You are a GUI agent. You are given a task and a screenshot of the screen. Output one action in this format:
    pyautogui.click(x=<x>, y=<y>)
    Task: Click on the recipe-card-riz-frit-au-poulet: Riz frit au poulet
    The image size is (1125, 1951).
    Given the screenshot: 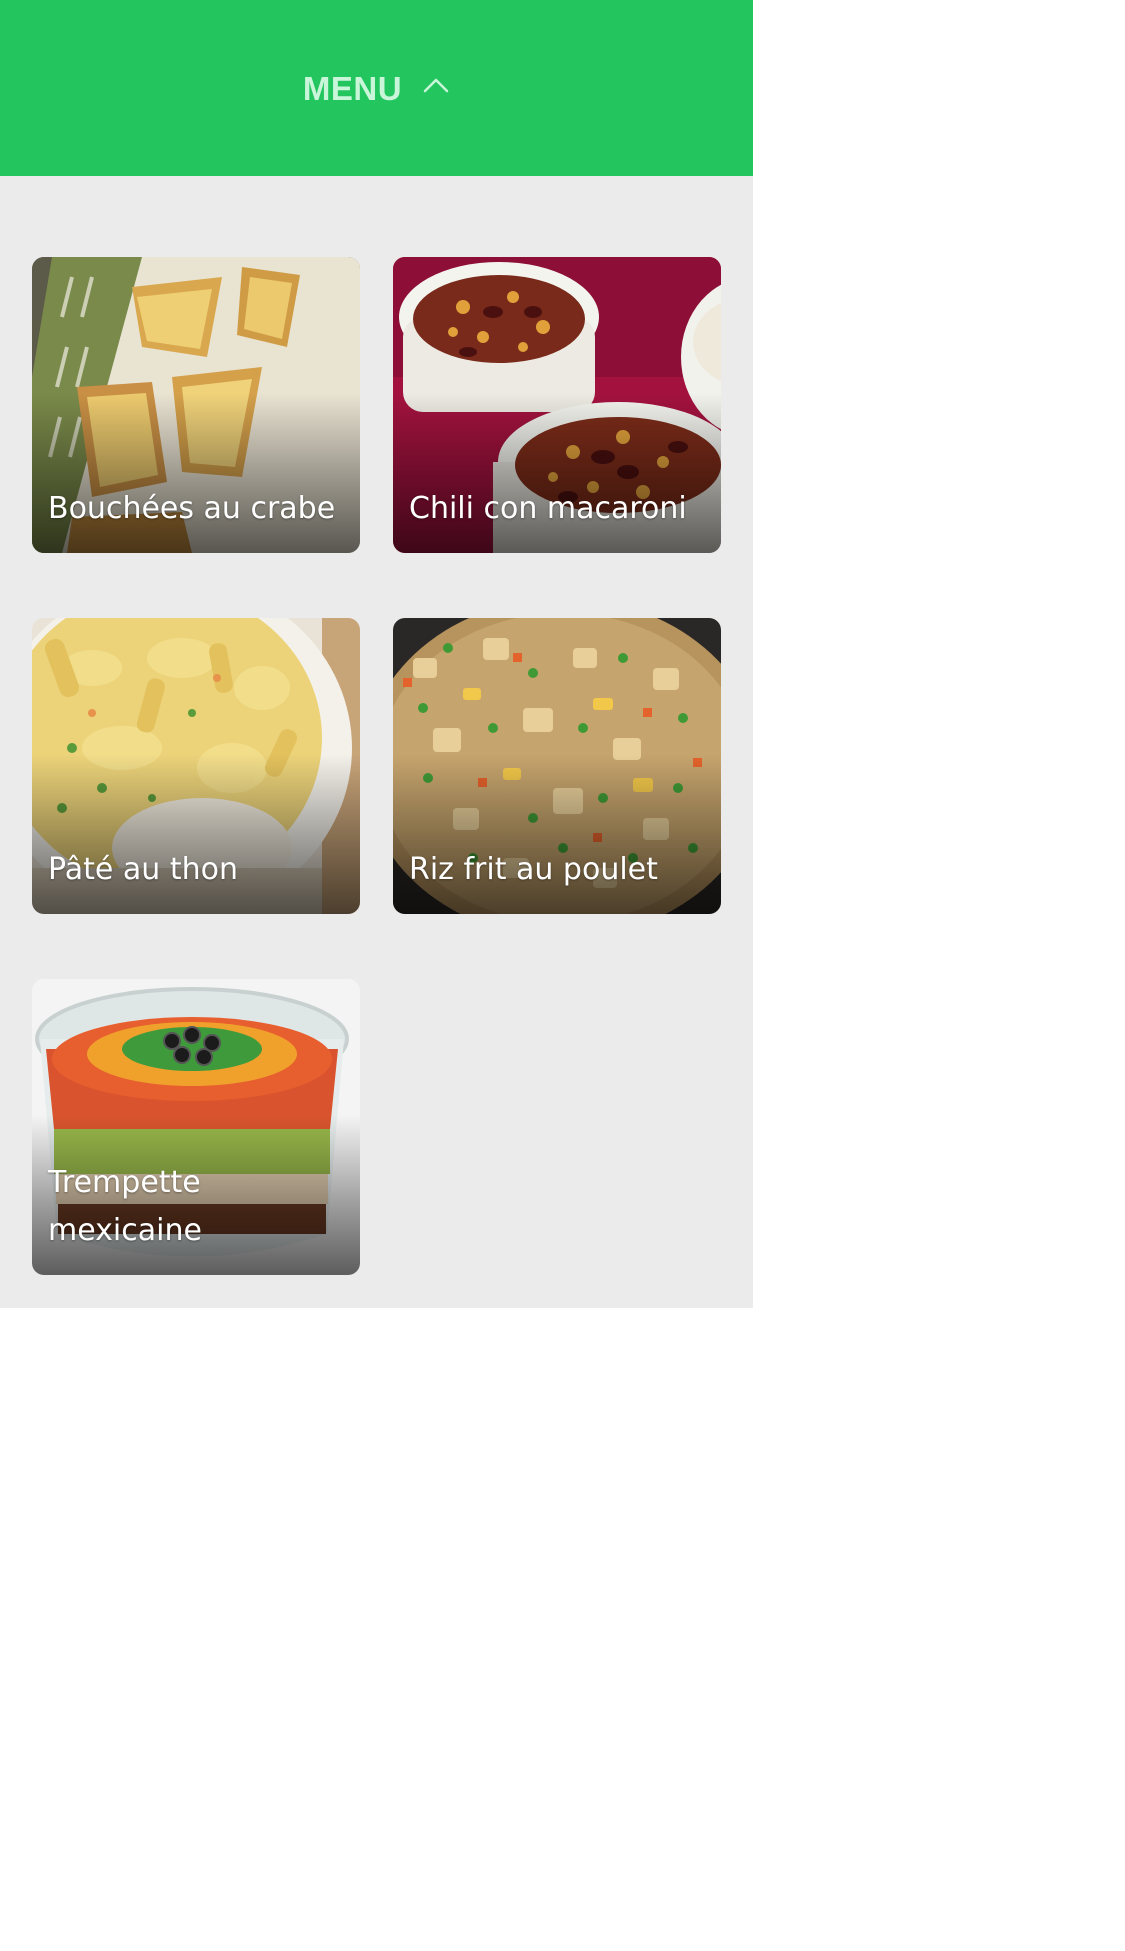 What is the action you would take?
    pyautogui.click(x=557, y=766)
    